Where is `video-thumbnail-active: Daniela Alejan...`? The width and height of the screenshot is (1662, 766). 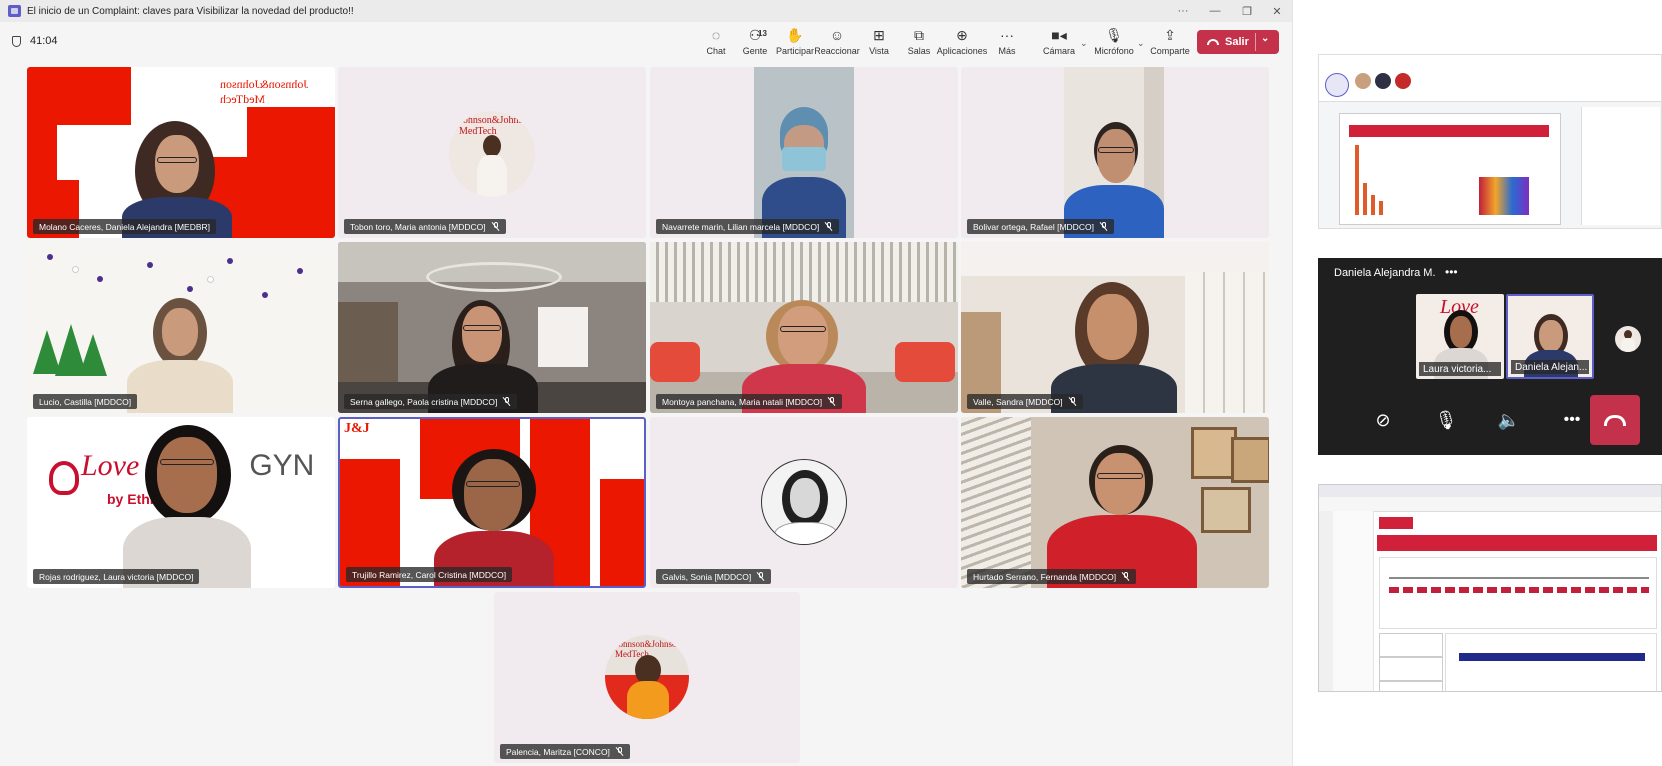
video-thumbnail-active: Daniela Alejan... is located at coordinates (1550, 336).